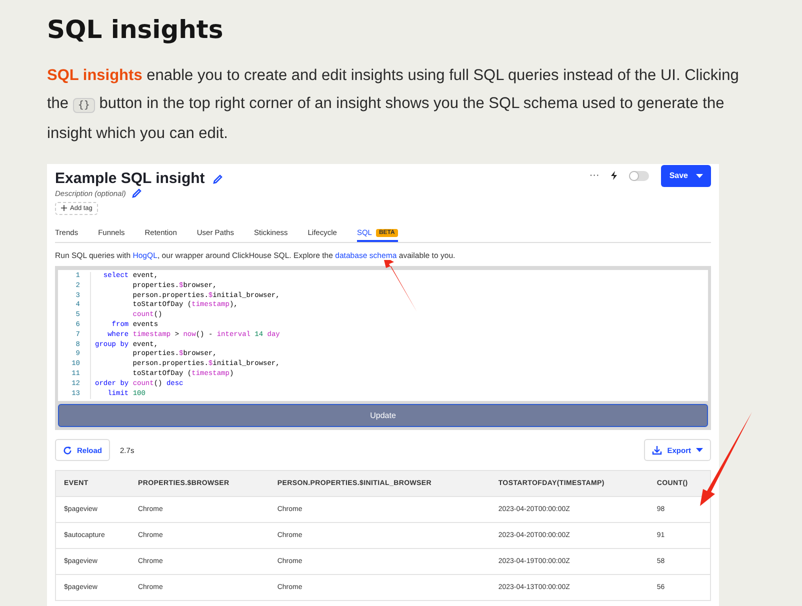  I want to click on more-button: ···, so click(594, 175).